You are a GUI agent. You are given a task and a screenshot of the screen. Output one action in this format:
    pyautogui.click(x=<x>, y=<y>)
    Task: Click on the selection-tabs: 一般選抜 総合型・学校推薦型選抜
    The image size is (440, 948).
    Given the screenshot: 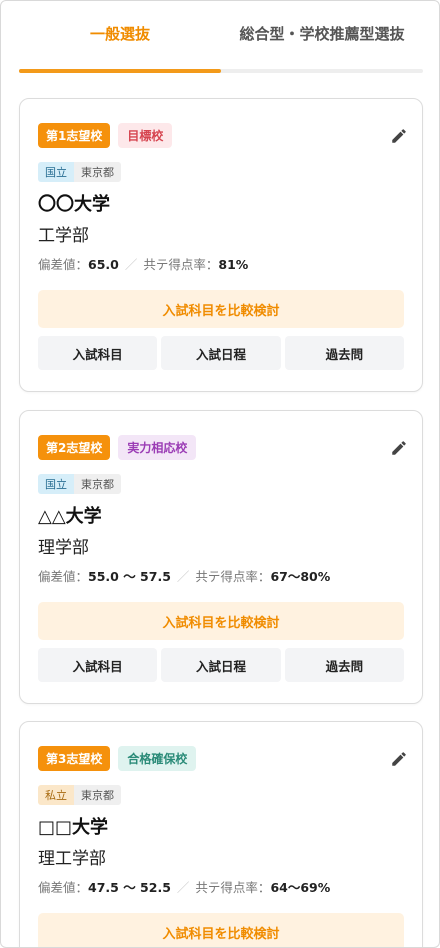 What is the action you would take?
    pyautogui.click(x=221, y=37)
    